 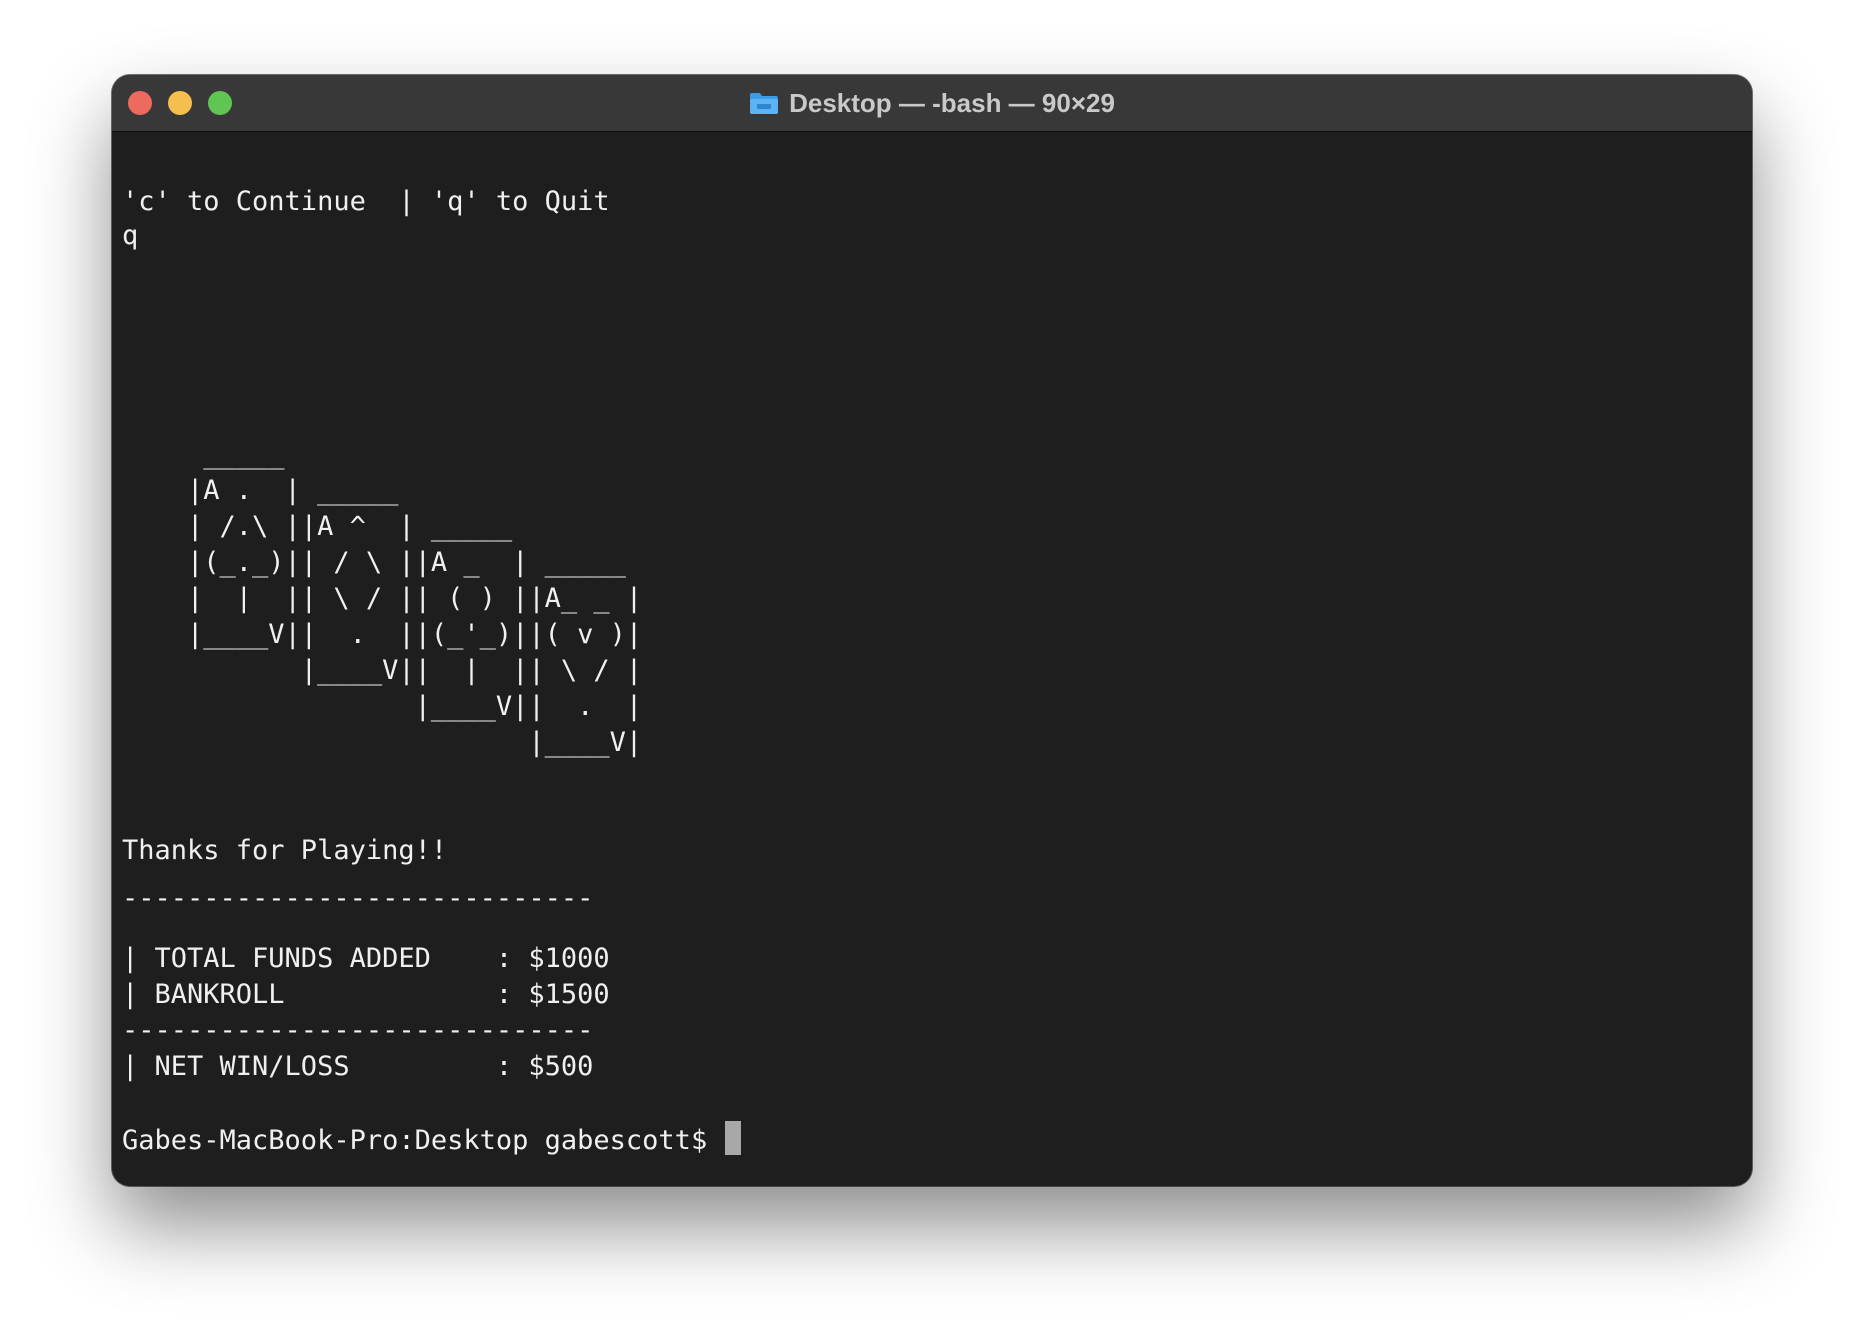 What do you see at coordinates (952, 102) in the screenshot?
I see `window-title: Desktop — -bash — 90×29` at bounding box center [952, 102].